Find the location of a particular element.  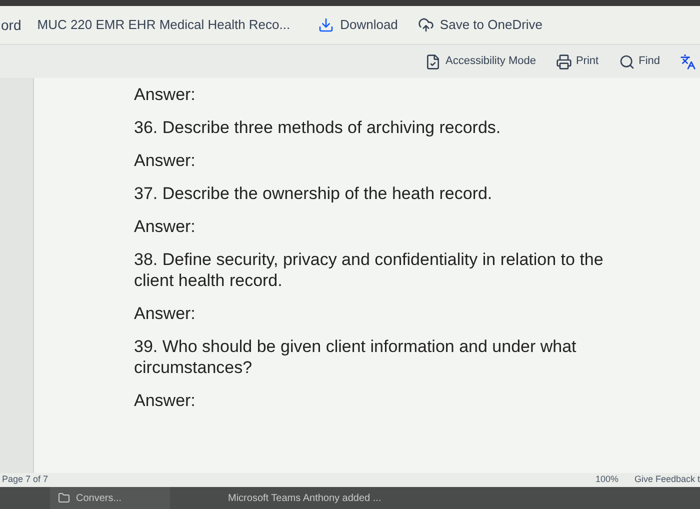

find-button: Find is located at coordinates (639, 61).